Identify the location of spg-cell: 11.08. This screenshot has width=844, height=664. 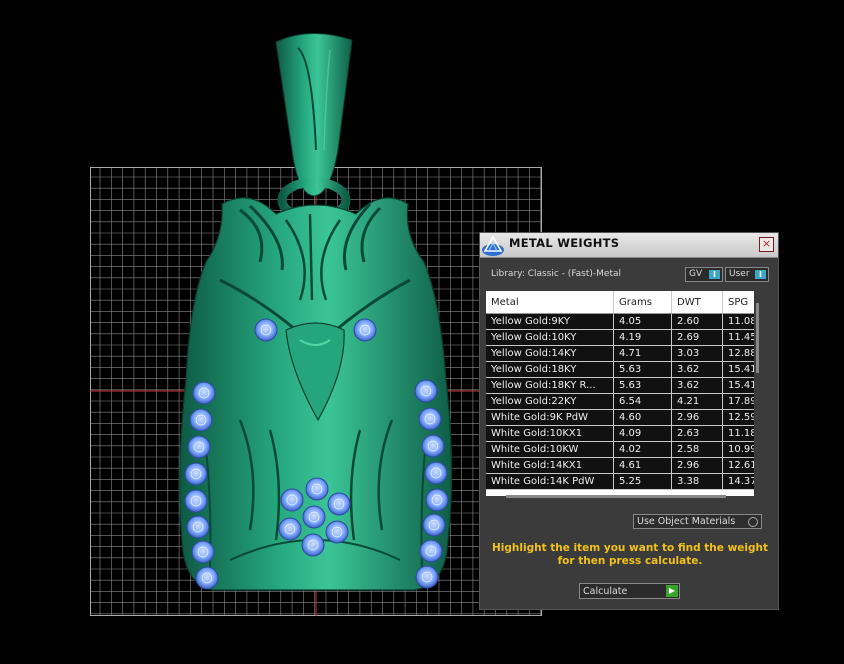
(741, 321).